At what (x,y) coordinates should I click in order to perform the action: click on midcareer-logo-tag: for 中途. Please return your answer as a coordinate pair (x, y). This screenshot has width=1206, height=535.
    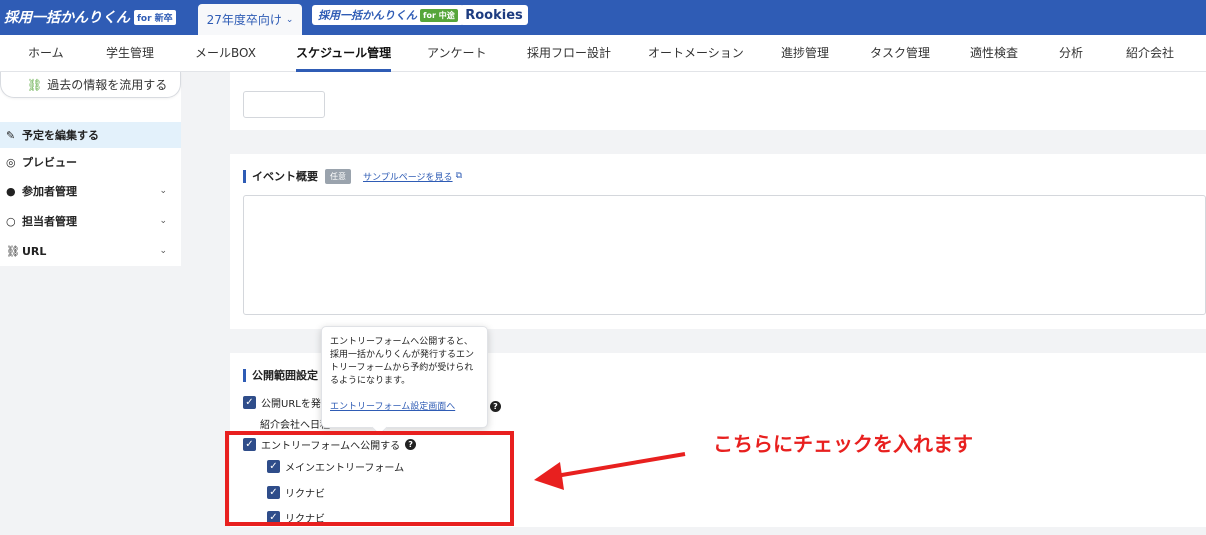
    Looking at the image, I should click on (439, 15).